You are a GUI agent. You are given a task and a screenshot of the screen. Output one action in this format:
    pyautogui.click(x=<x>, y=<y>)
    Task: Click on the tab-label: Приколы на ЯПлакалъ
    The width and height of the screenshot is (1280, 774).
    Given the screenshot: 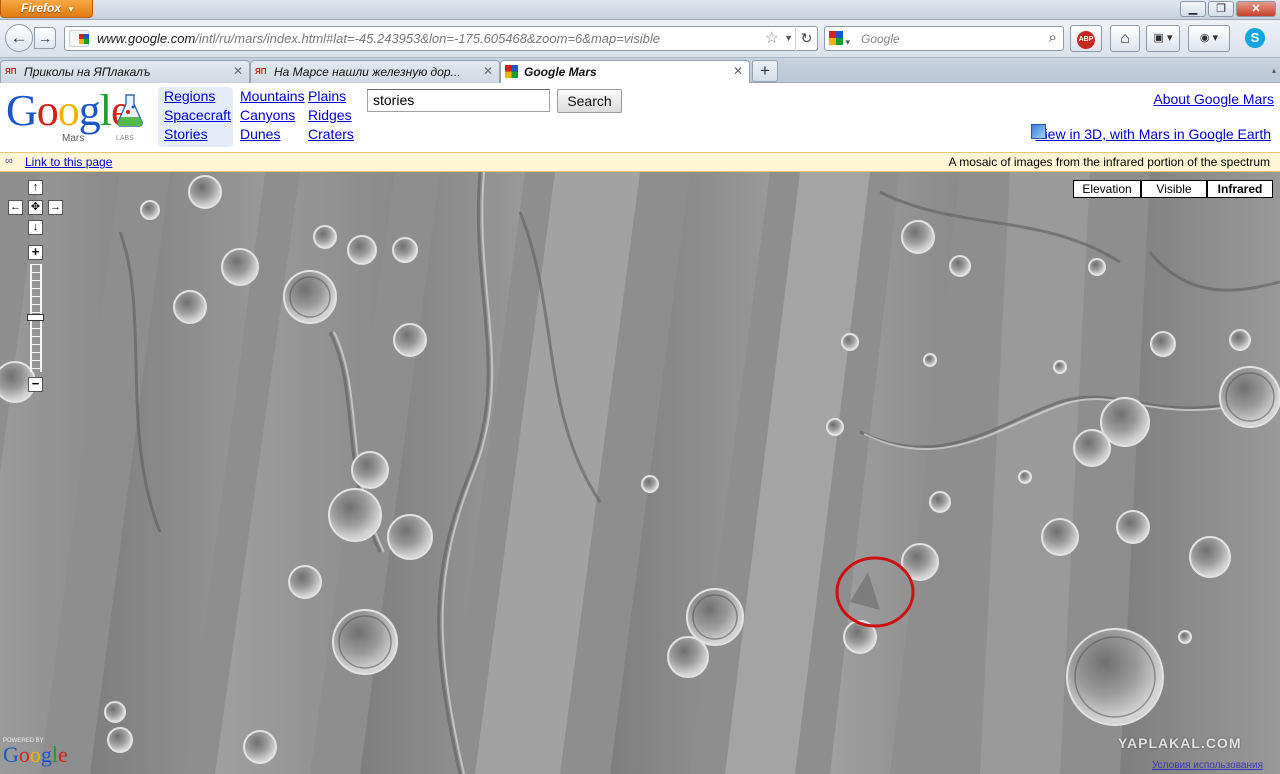 What is the action you would take?
    pyautogui.click(x=87, y=72)
    